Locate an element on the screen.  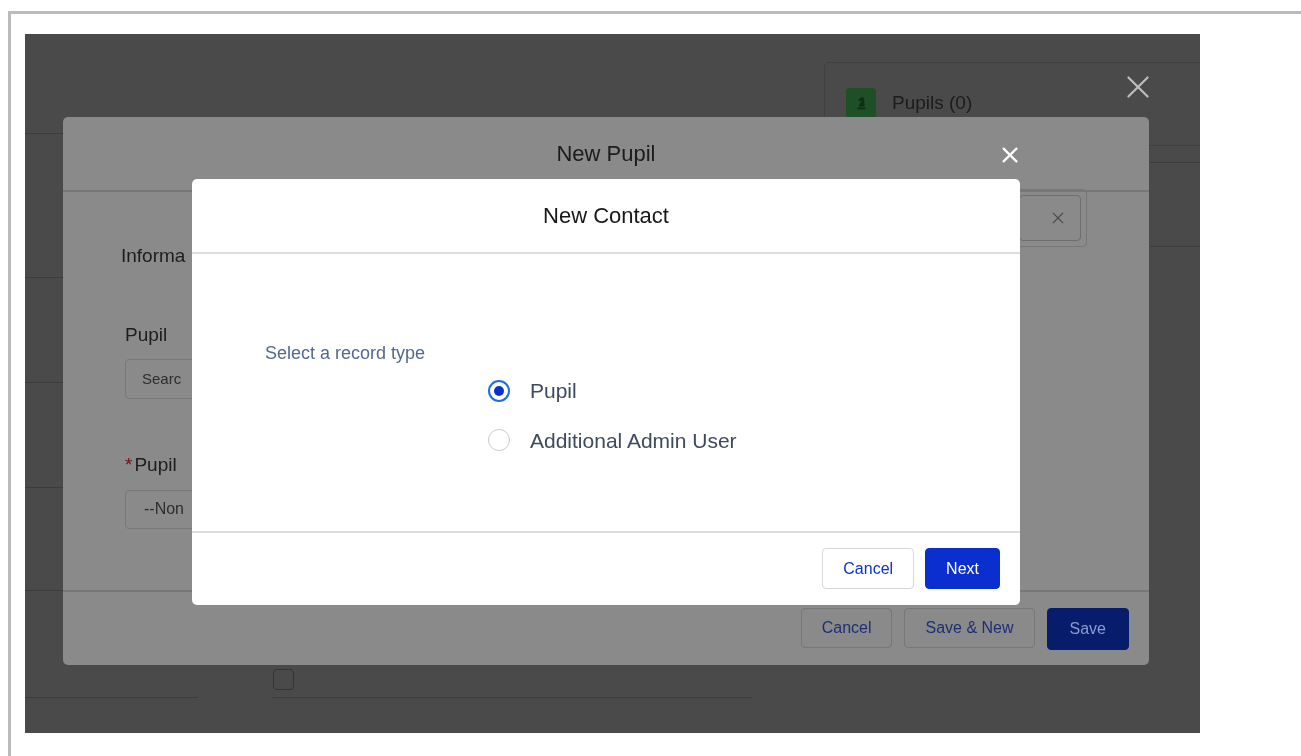
save-new-button: Save & New is located at coordinates (969, 628).